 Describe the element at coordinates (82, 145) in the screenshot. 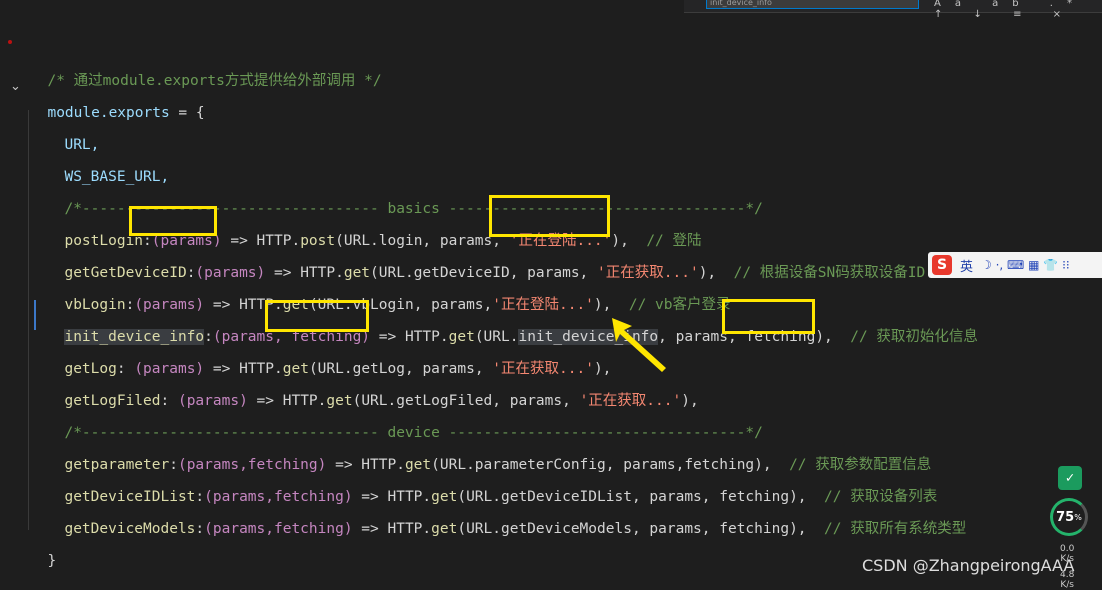

I see `code-line-url: URL,` at that location.